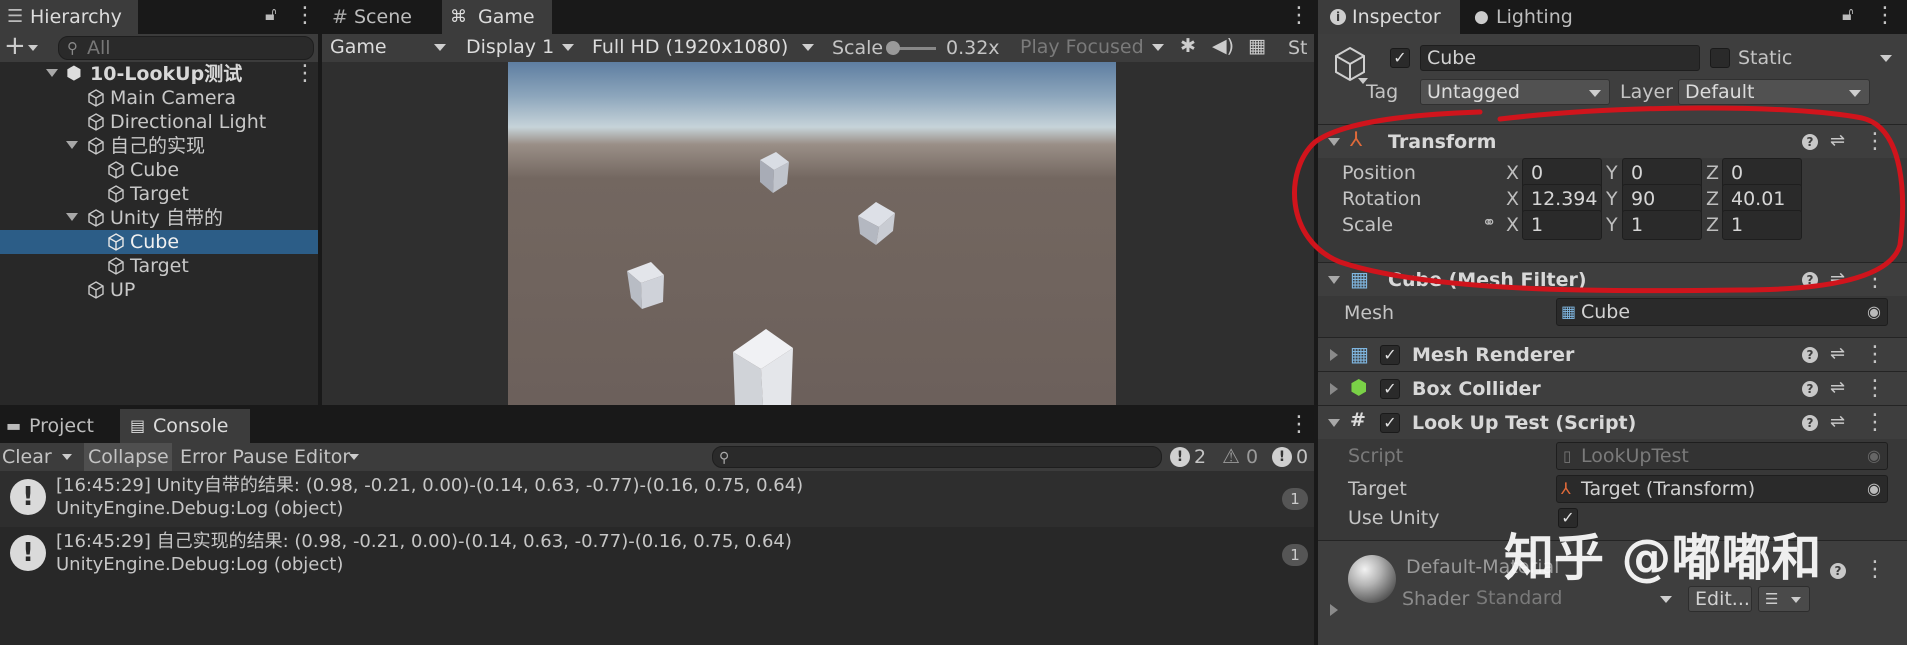  Describe the element at coordinates (1240, 457) in the screenshot. I see `warning-count-toggle: ⚠ 0` at that location.